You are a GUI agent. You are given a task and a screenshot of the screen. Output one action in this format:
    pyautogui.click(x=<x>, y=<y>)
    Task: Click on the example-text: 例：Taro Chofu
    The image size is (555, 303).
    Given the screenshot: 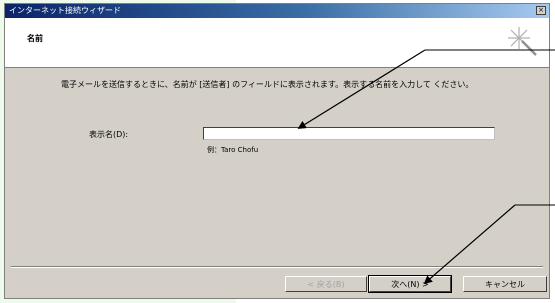 What is the action you would take?
    pyautogui.click(x=233, y=150)
    